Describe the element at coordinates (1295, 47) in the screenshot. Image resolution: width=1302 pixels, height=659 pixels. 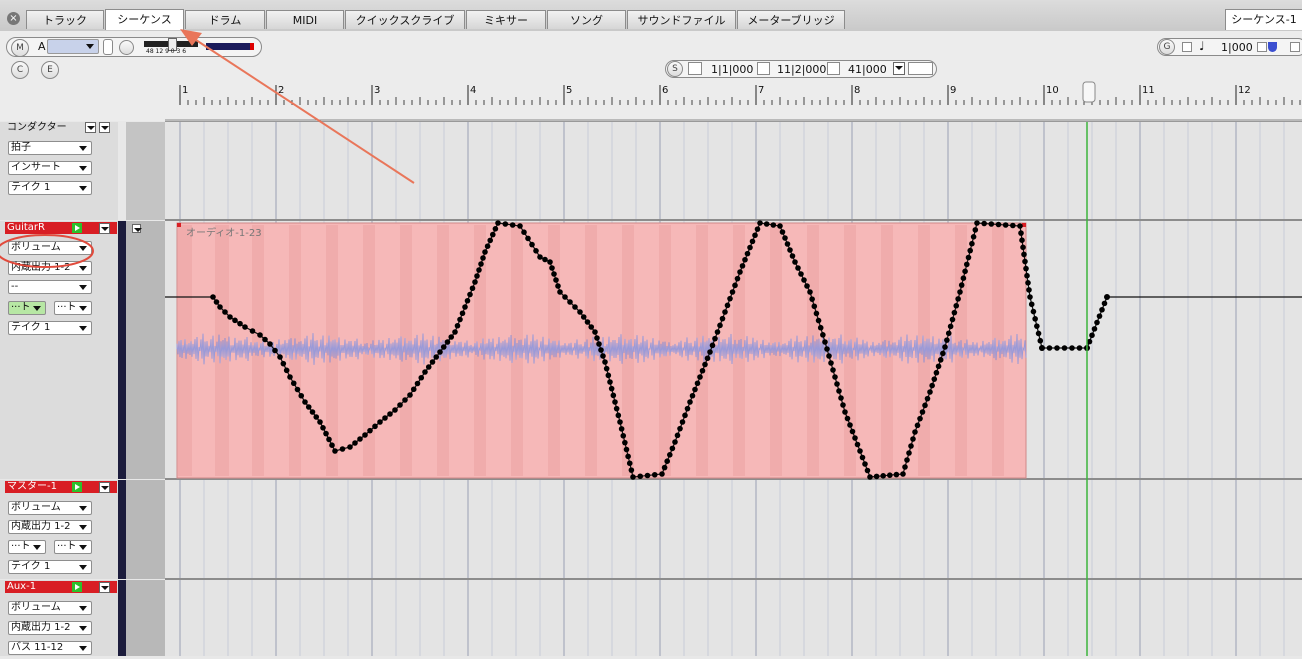
I see `extra-checkbox` at that location.